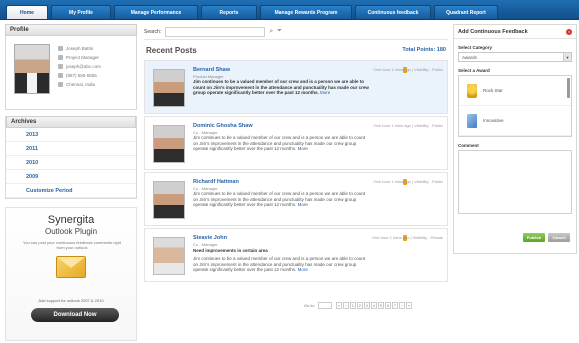 Image resolution: width=579 pixels, height=343 pixels. What do you see at coordinates (569, 31) in the screenshot?
I see `close-icon: ×` at bounding box center [569, 31].